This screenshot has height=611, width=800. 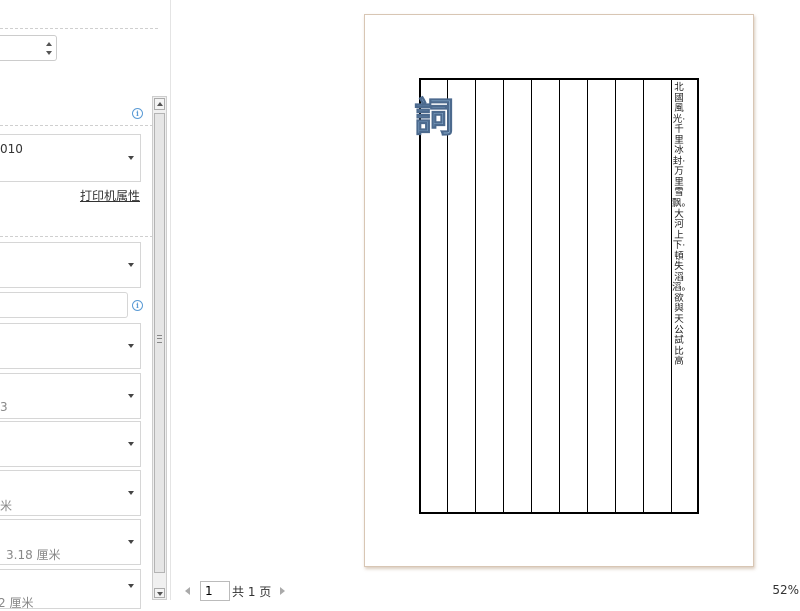 I want to click on copies-spinner, so click(x=28, y=48).